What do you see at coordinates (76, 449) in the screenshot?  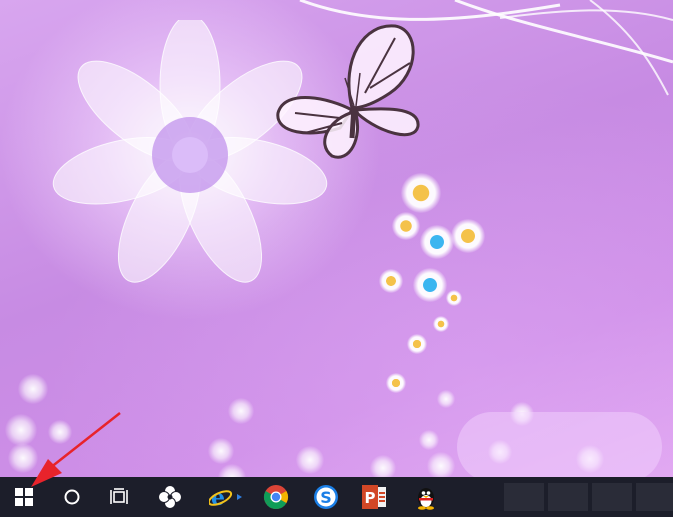 I see `annotation-arrow` at bounding box center [76, 449].